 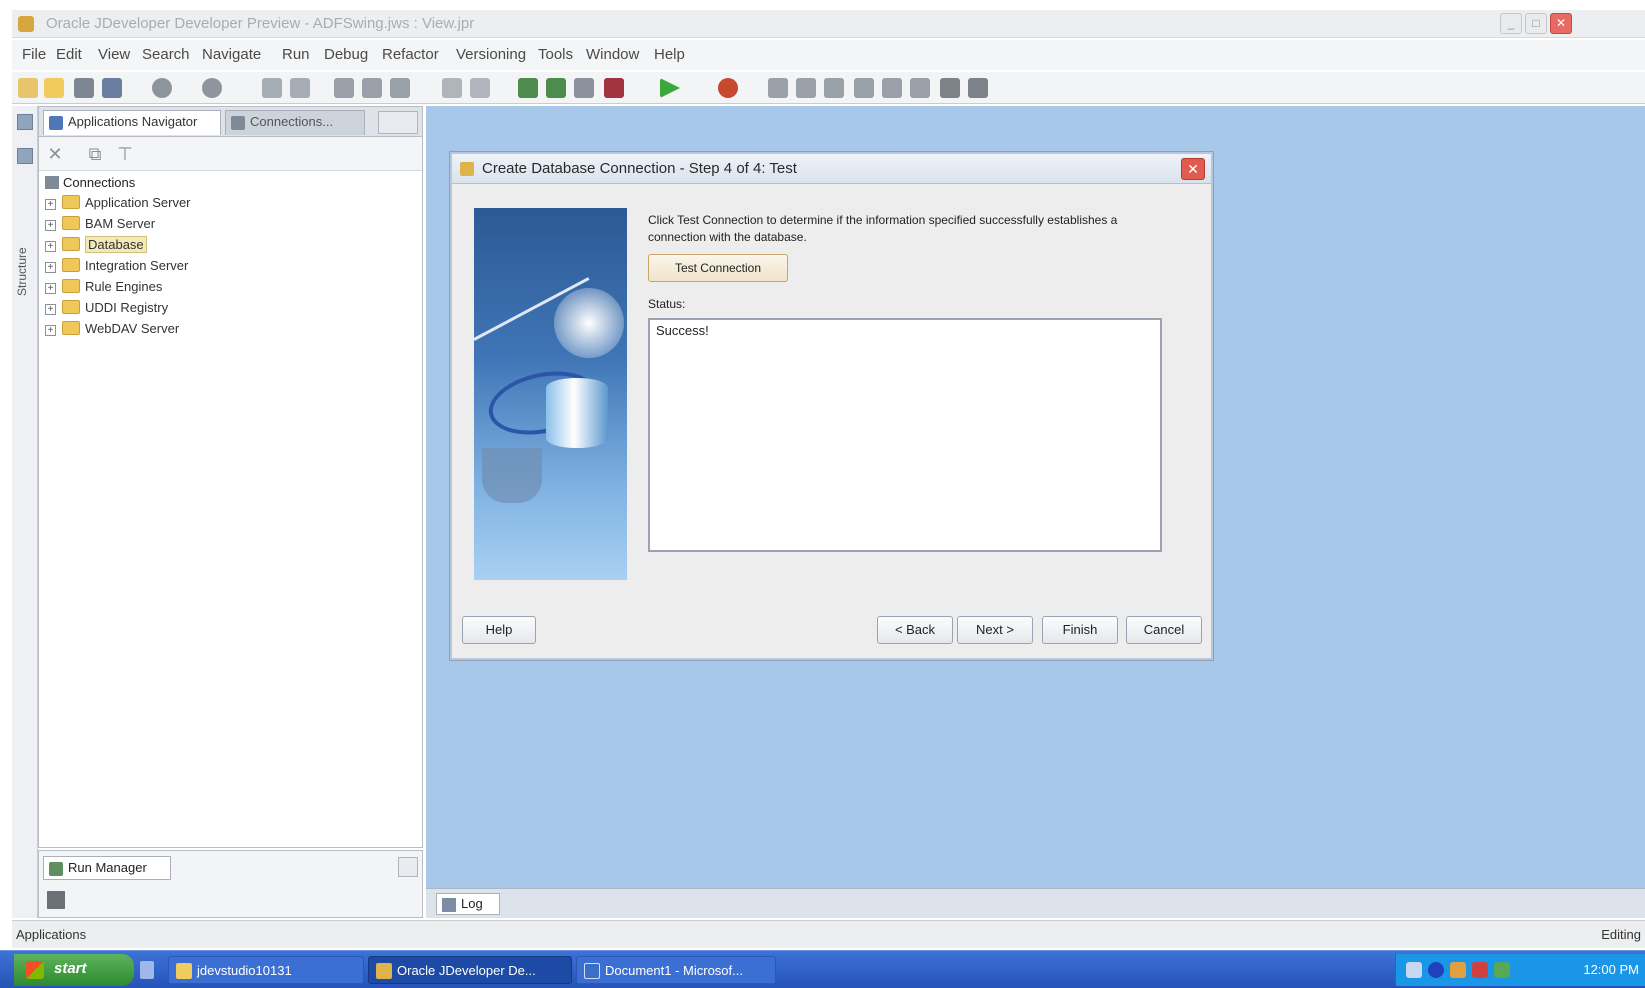 What do you see at coordinates (34, 54) in the screenshot?
I see `menu-file: File` at bounding box center [34, 54].